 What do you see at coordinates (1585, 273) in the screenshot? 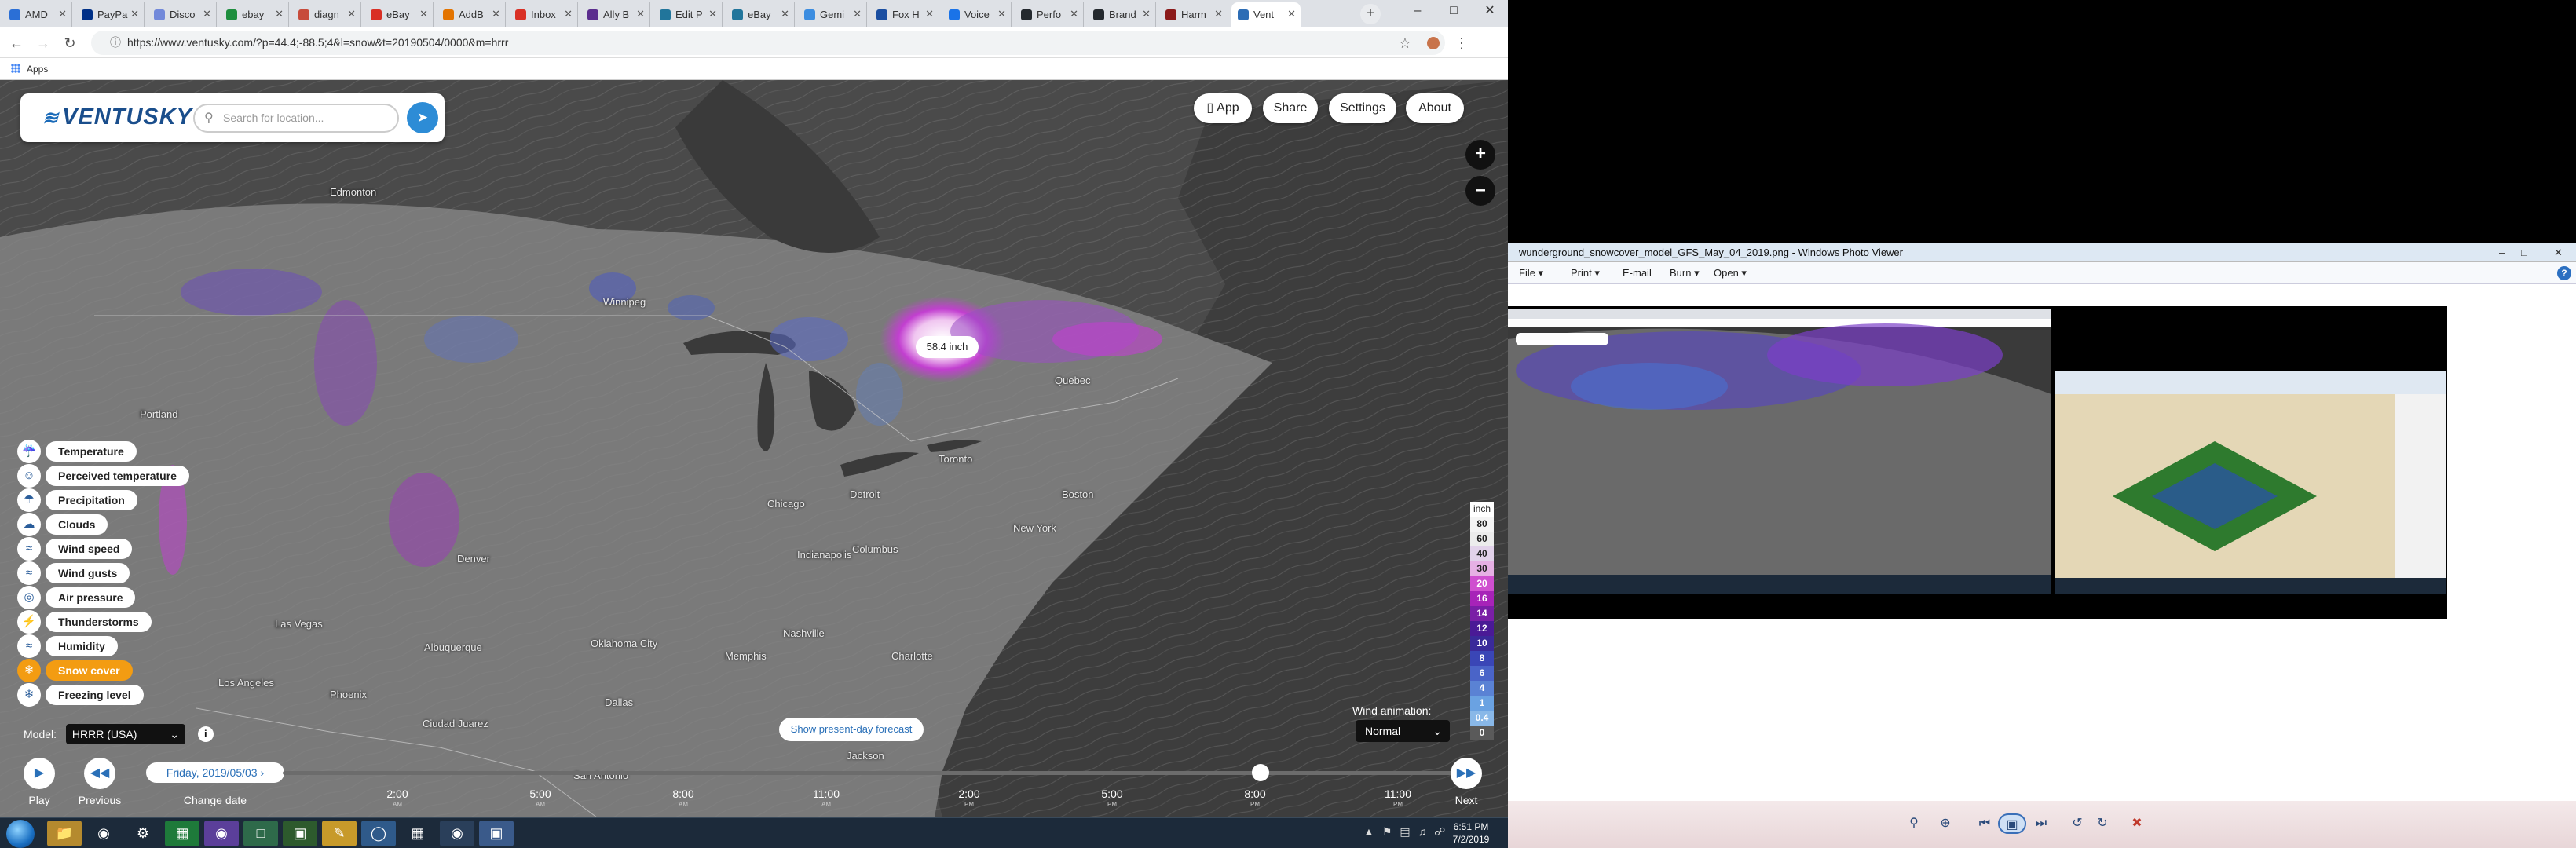
I see `menu-print: Print ▾` at bounding box center [1585, 273].